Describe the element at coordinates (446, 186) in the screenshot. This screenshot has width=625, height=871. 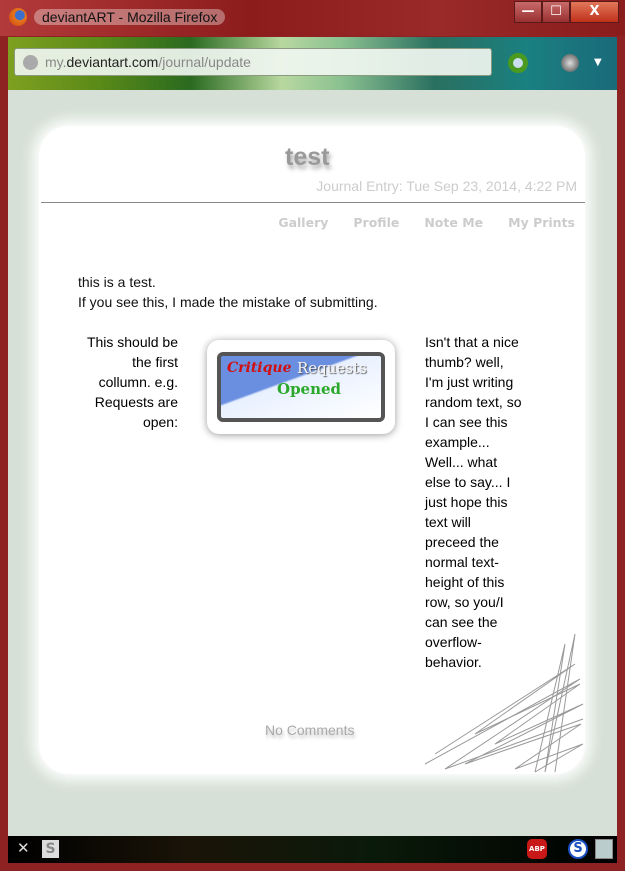
I see `journal-date: Journal Entry: Tue Sep 23, 2014, 4:22 PM` at that location.